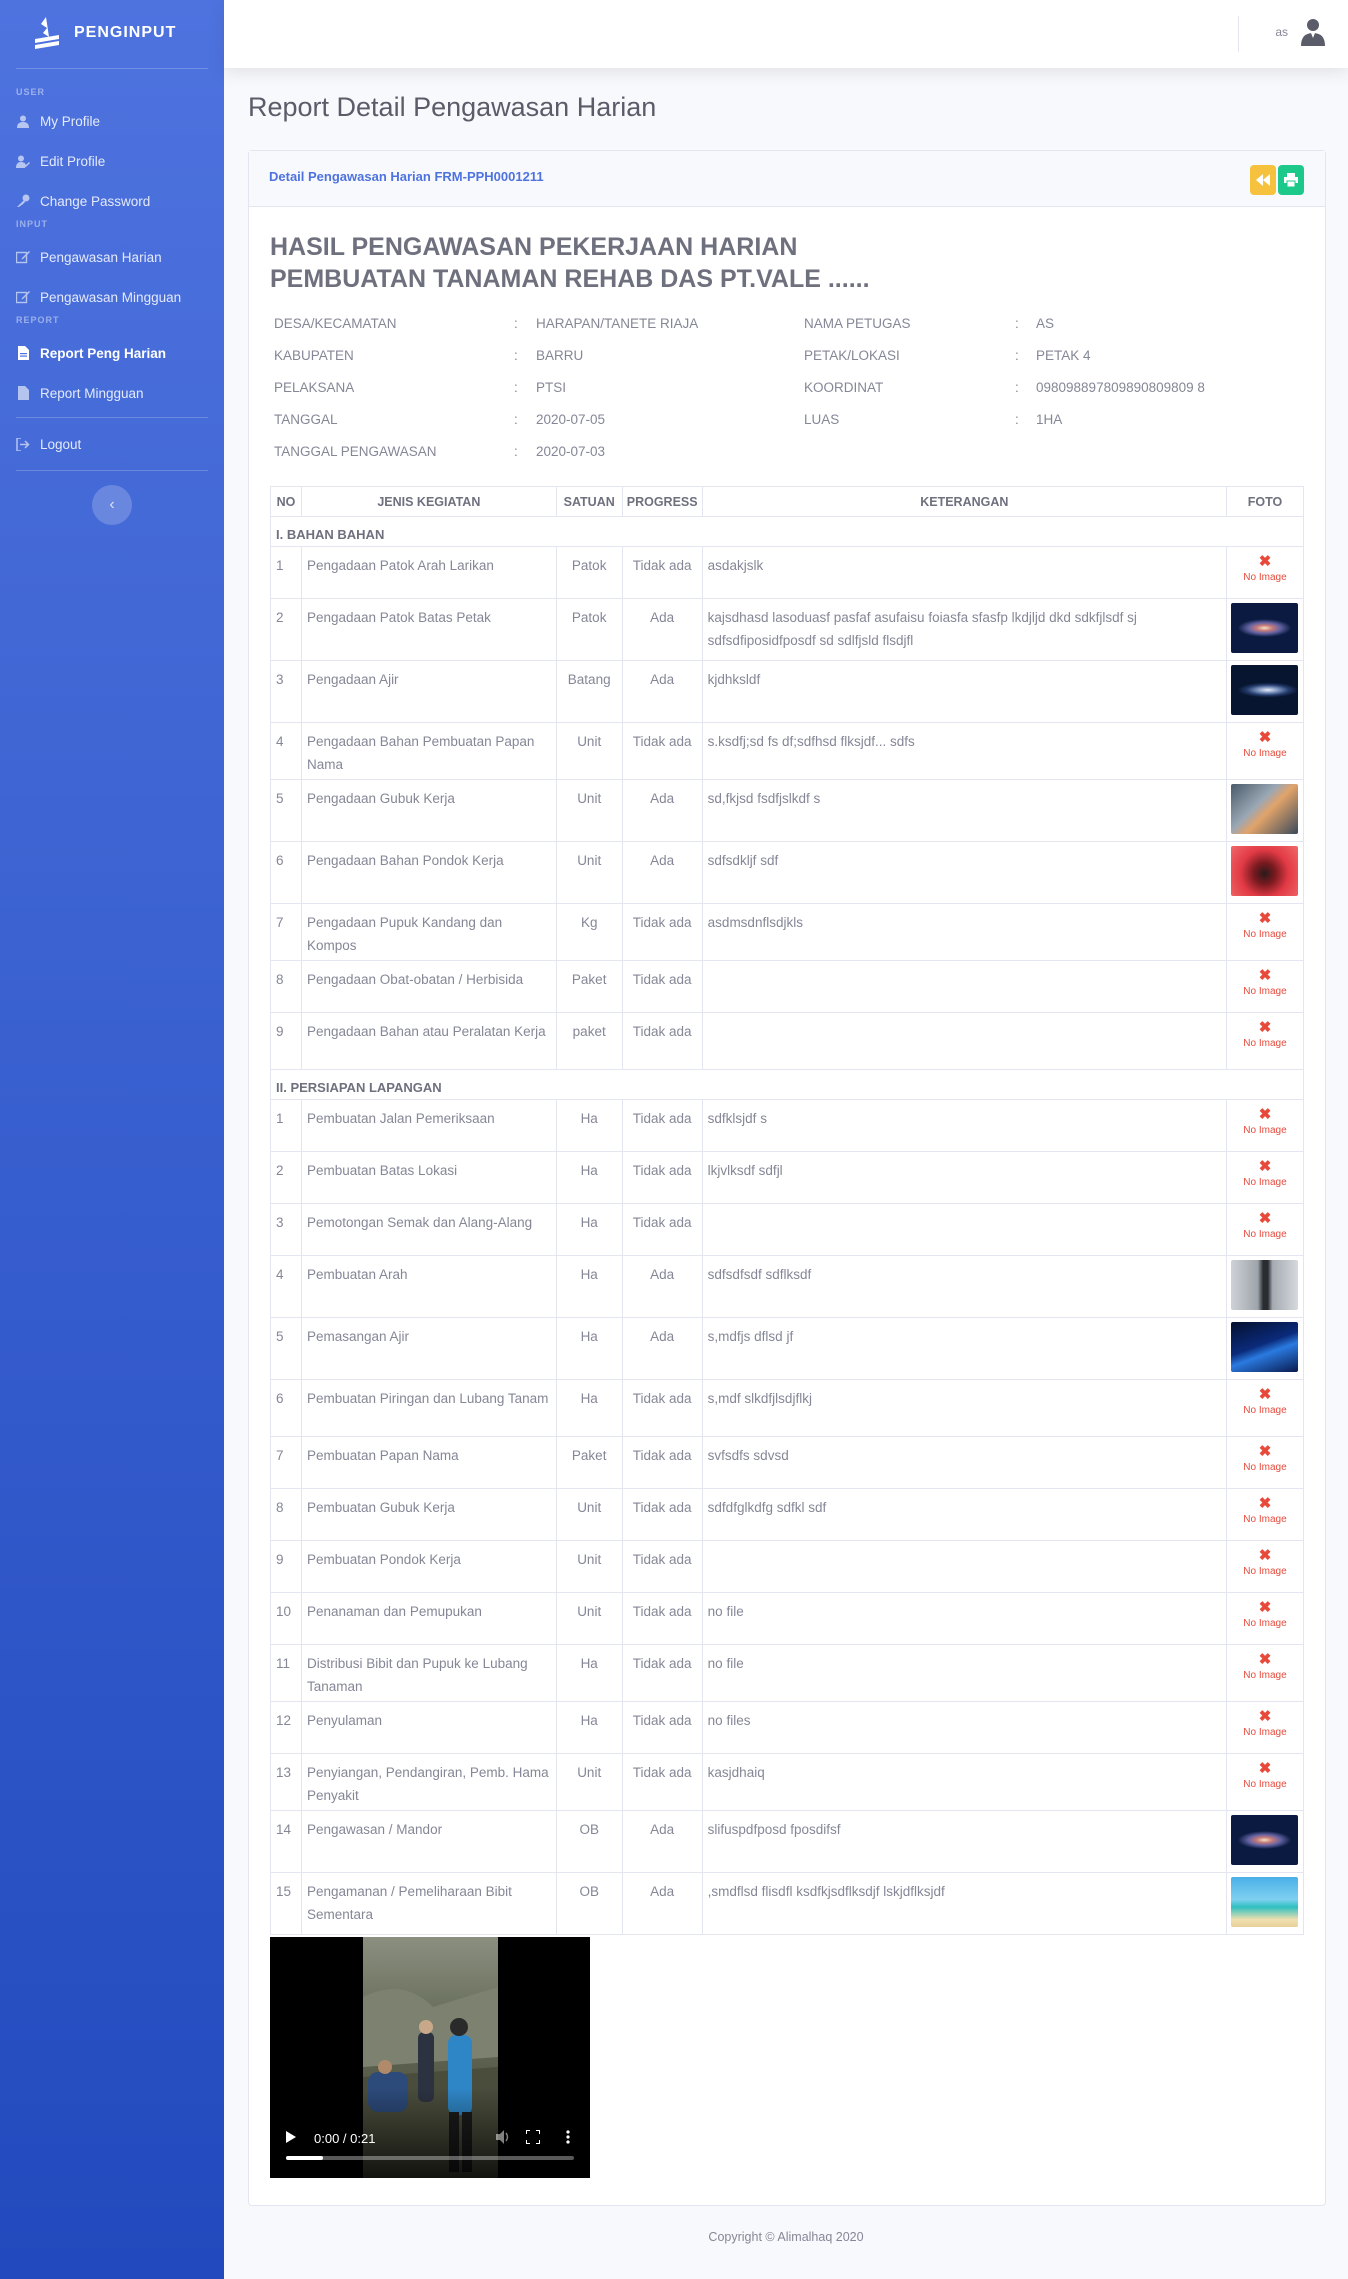 Image resolution: width=1348 pixels, height=2279 pixels. What do you see at coordinates (430, 2138) in the screenshot?
I see `video-controls: 0:00 / 0:21` at bounding box center [430, 2138].